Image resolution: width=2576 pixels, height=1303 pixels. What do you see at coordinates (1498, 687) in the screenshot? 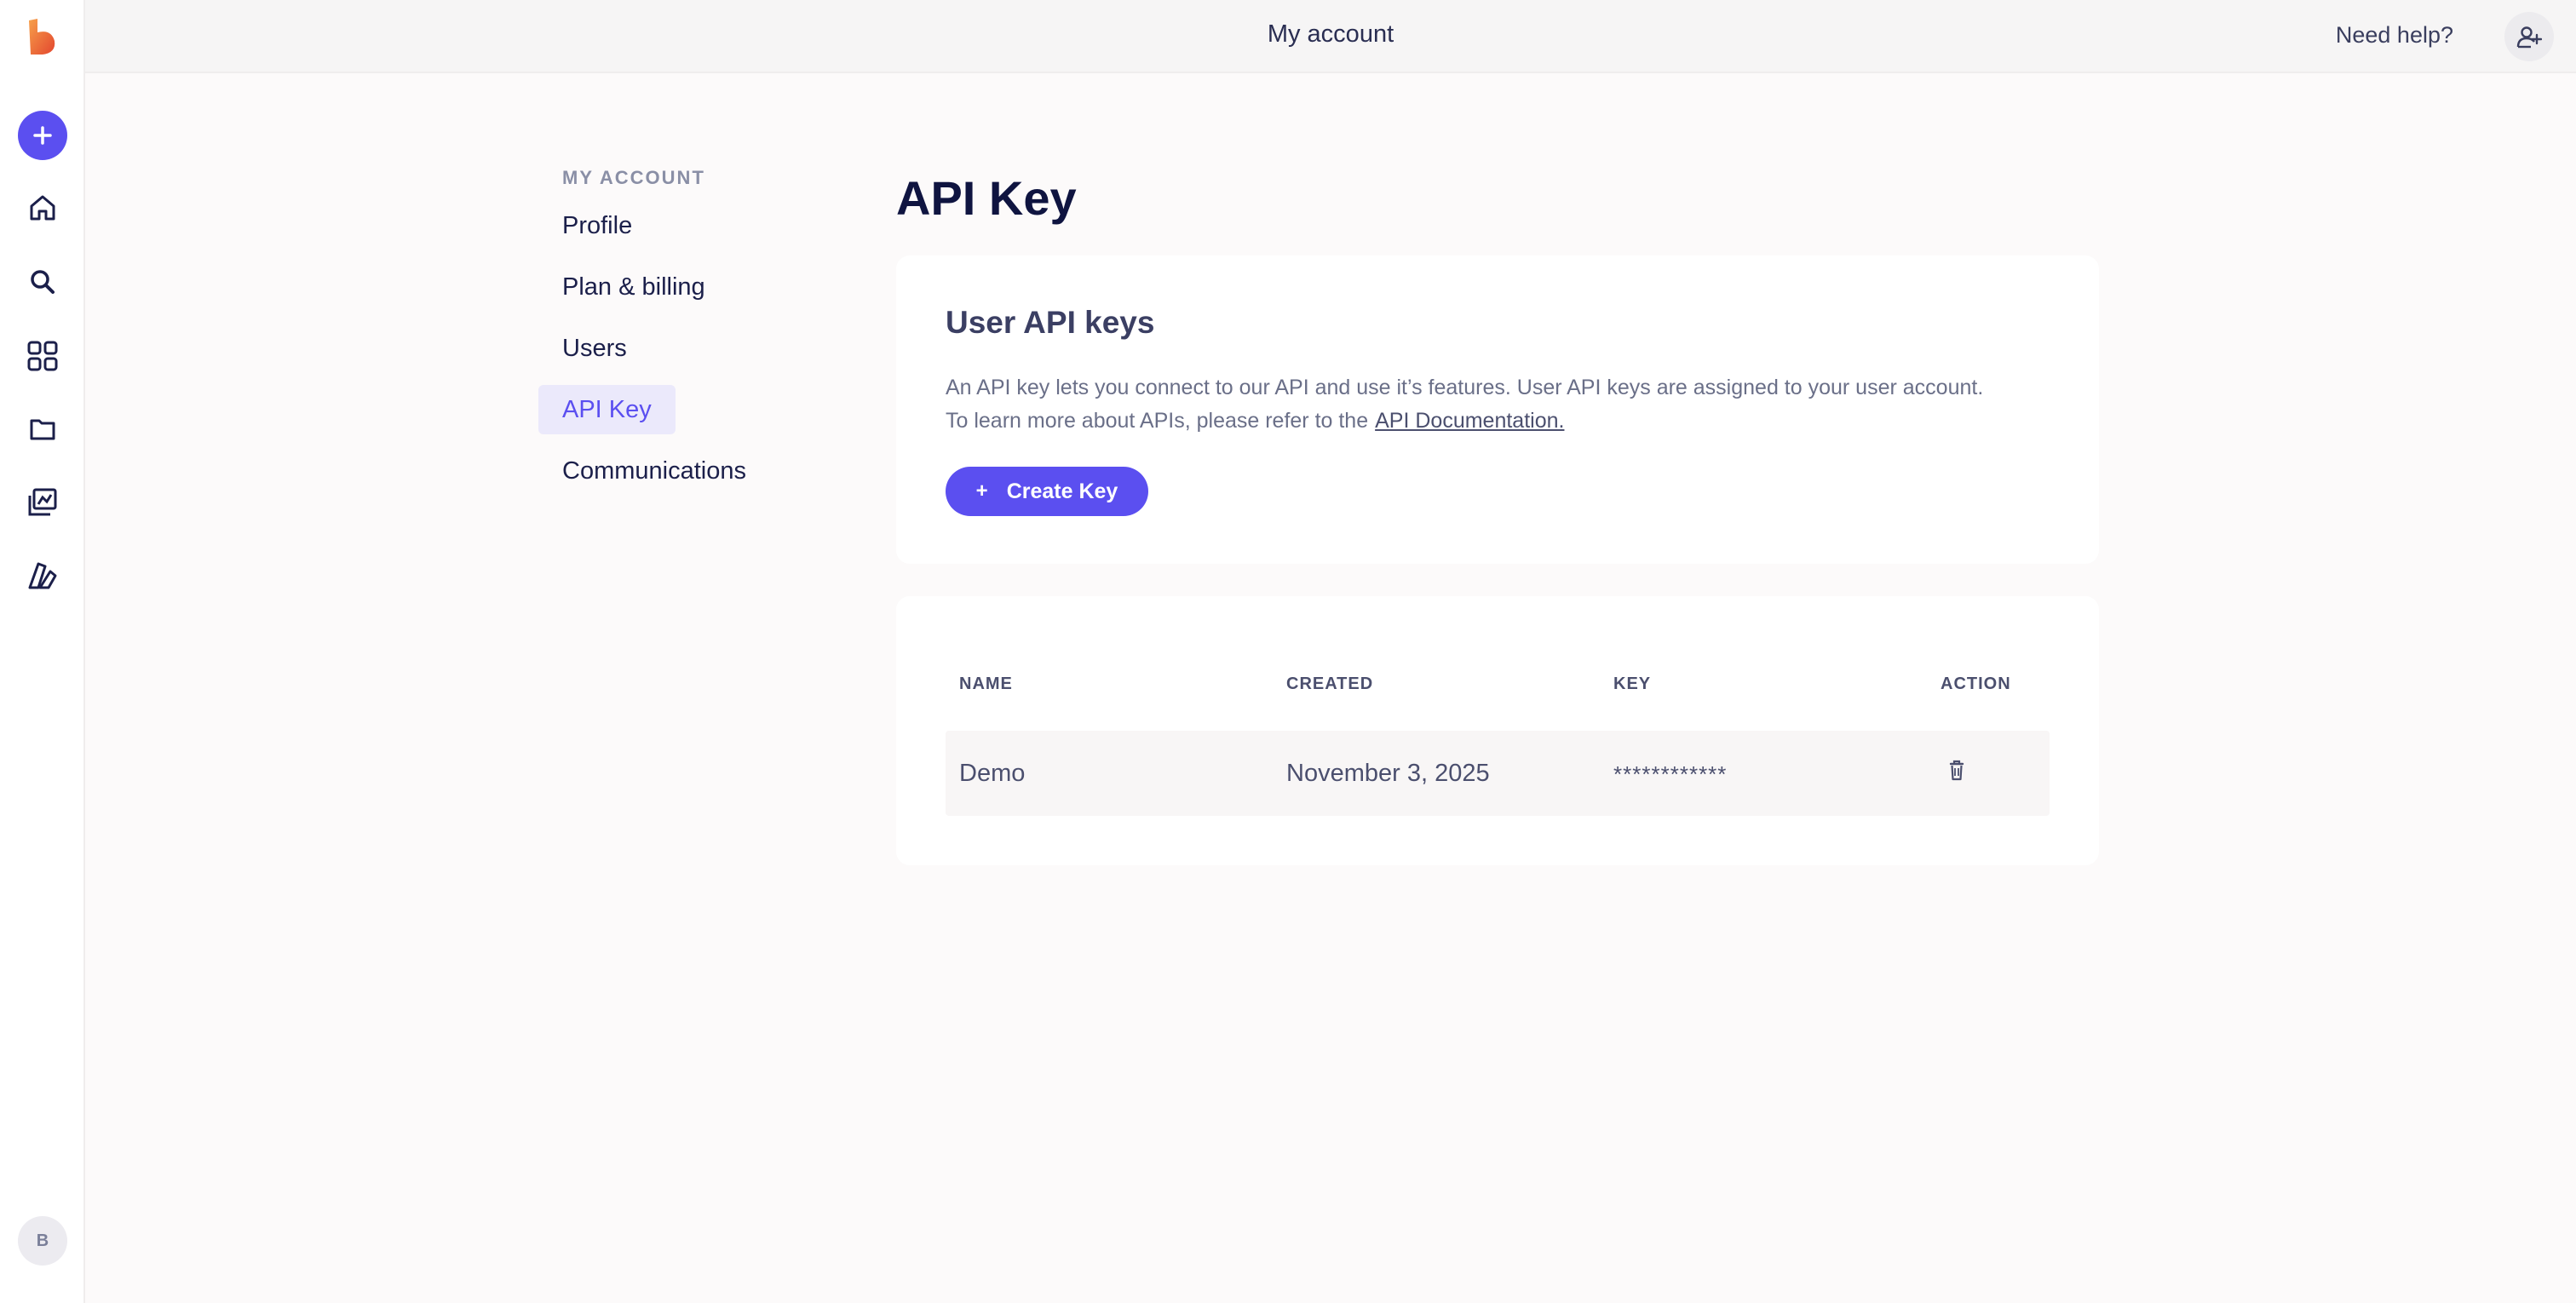
I see `table-header: NAME CREATED KEY ACTION` at bounding box center [1498, 687].